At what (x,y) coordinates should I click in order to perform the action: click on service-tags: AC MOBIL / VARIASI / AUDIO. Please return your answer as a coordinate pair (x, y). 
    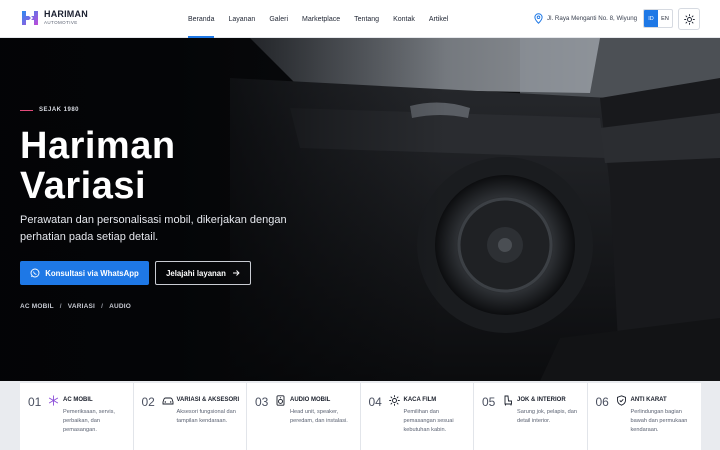
    Looking at the image, I should click on (75, 306).